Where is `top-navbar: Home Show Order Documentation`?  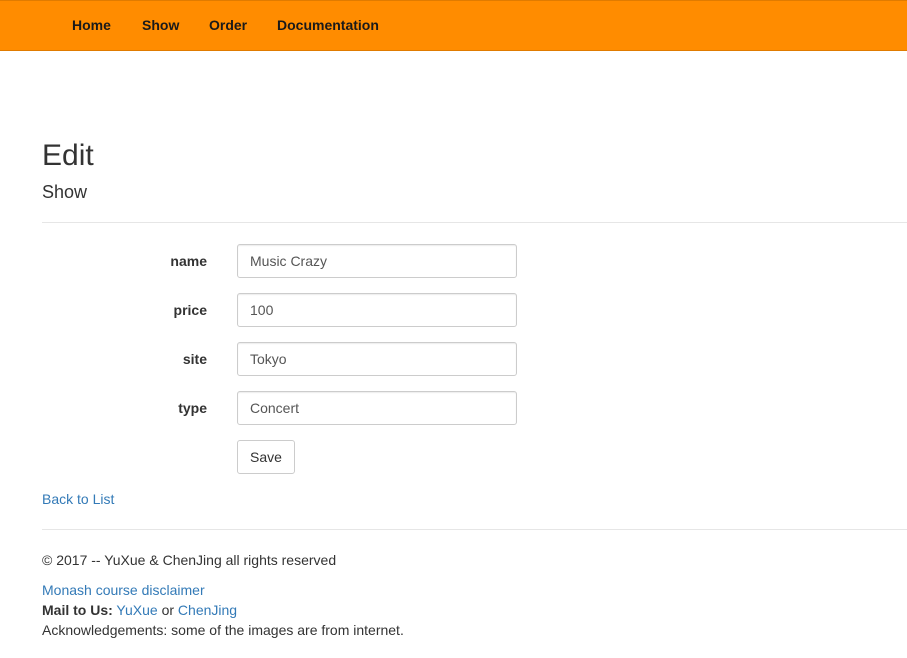 top-navbar: Home Show Order Documentation is located at coordinates (453, 25).